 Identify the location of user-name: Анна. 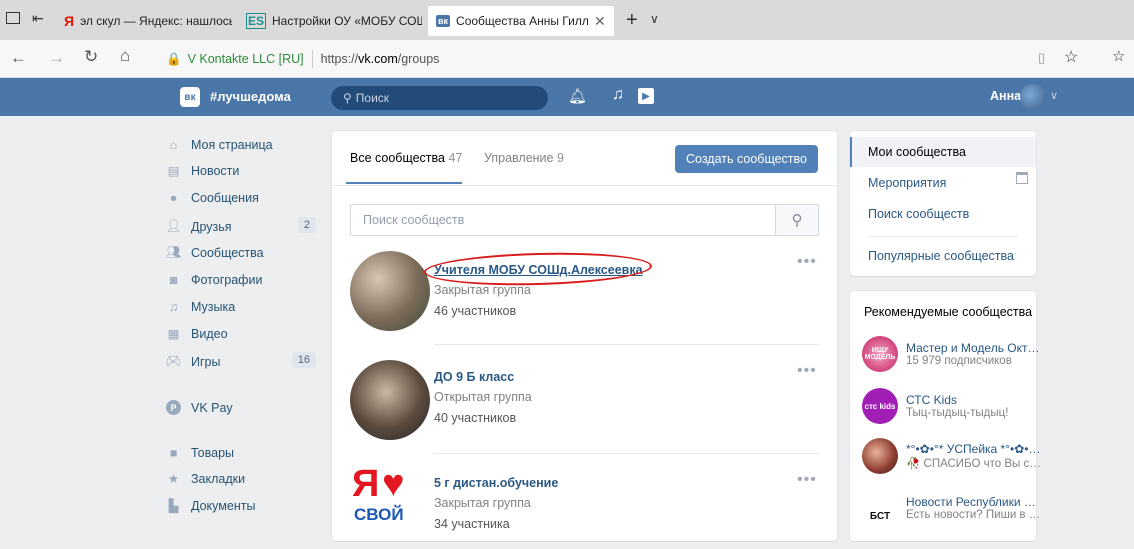
(1005, 96).